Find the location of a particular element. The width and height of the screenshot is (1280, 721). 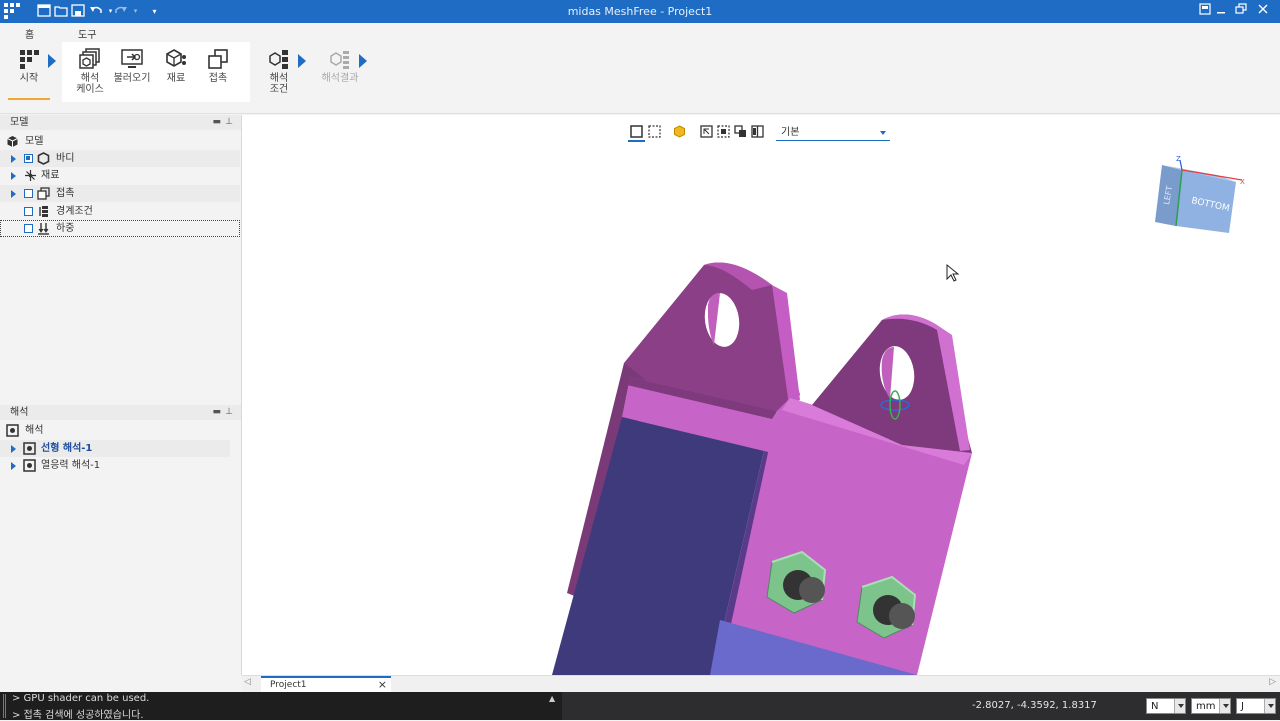

output-expand-icon: ▲ is located at coordinates (552, 698).